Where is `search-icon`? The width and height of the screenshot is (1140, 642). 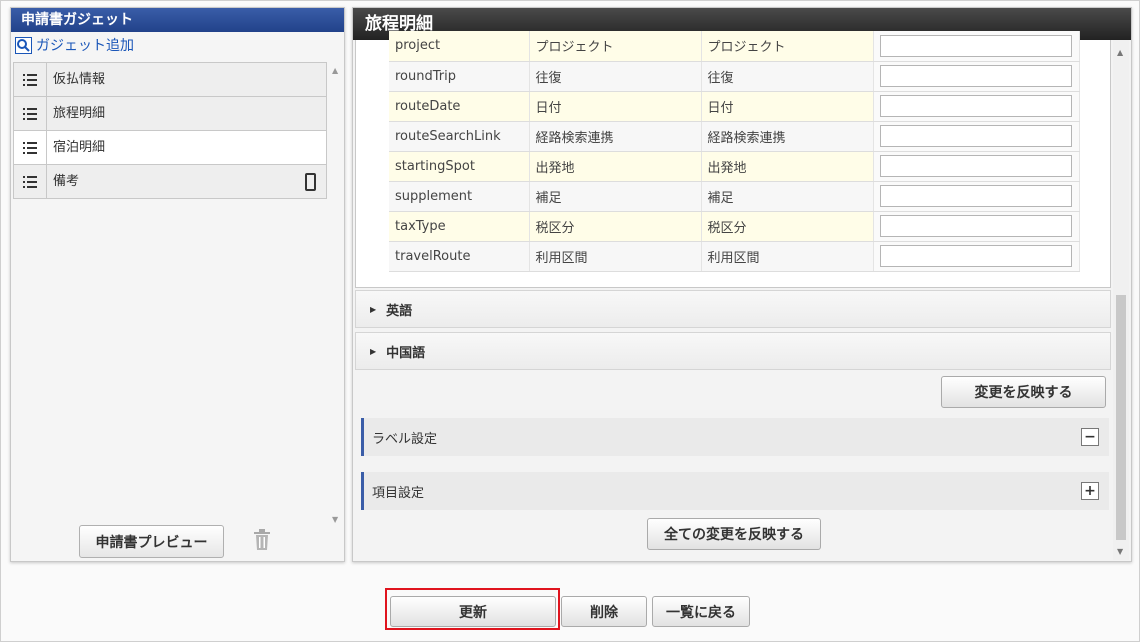 search-icon is located at coordinates (23, 45).